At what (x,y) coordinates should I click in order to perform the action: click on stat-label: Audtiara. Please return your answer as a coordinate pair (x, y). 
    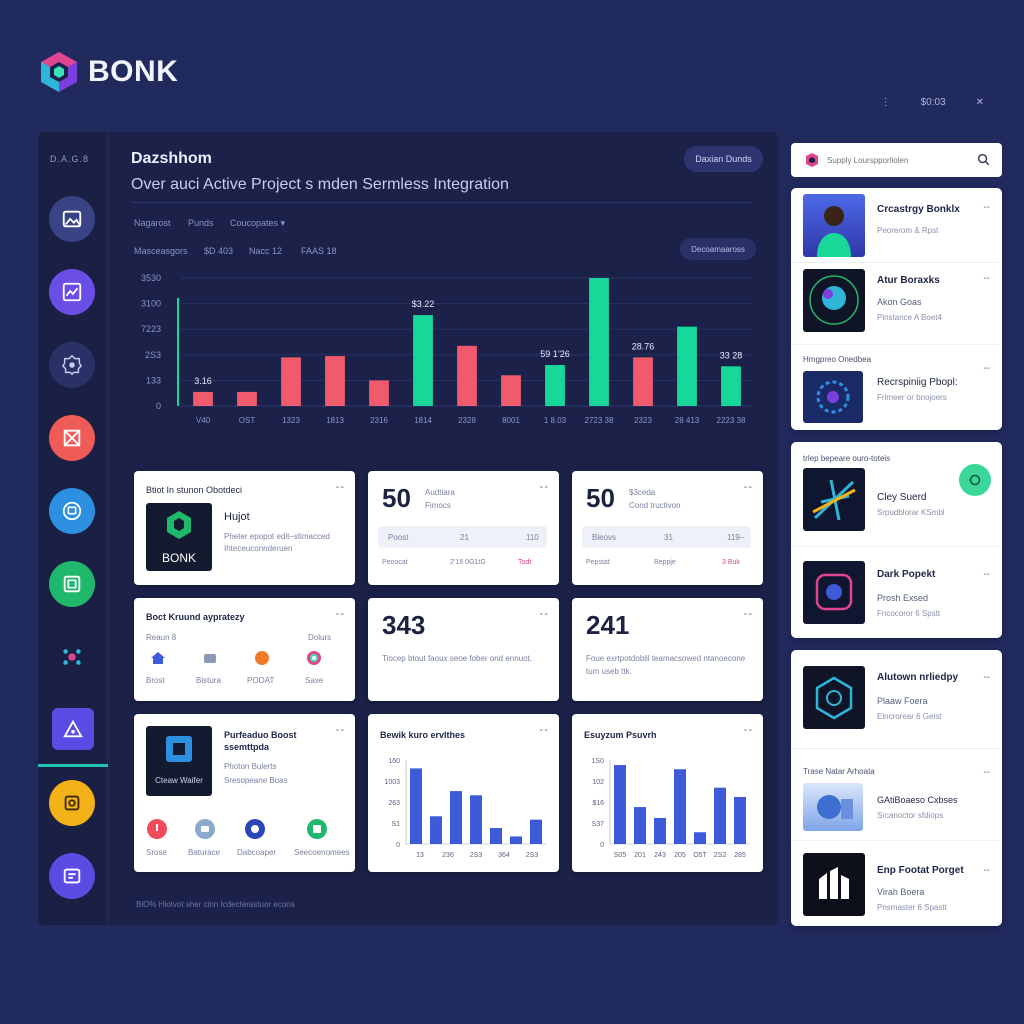
    Looking at the image, I should click on (440, 492).